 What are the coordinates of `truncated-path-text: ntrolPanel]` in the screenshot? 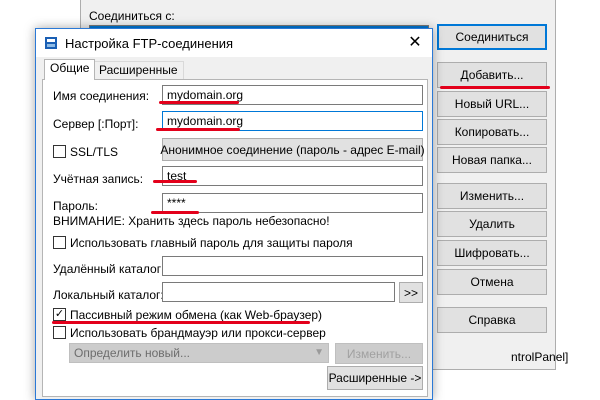 It's located at (540, 357).